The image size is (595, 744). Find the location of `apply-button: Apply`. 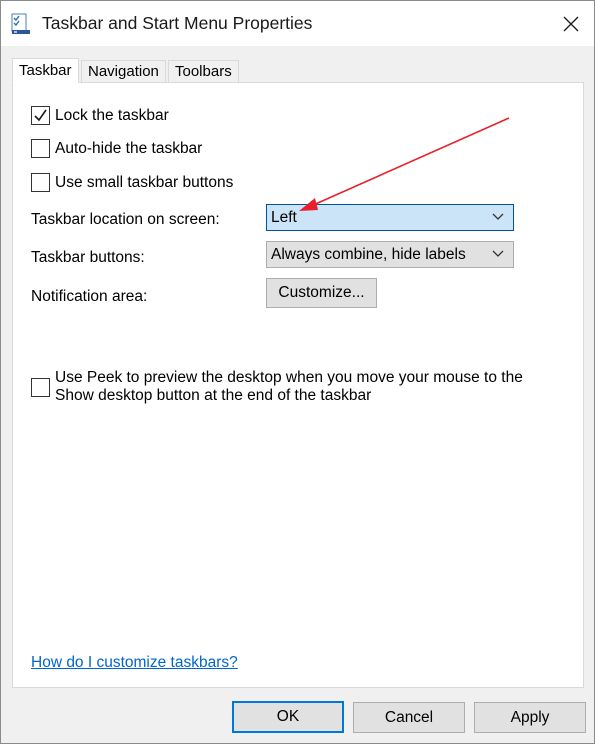

apply-button: Apply is located at coordinates (530, 717).